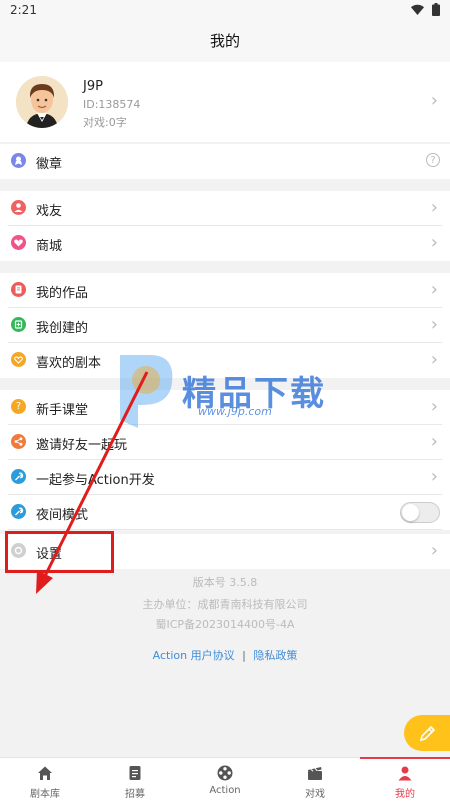 The image size is (450, 801). What do you see at coordinates (49, 211) in the screenshot?
I see `menu-item-label: 戏友` at bounding box center [49, 211].